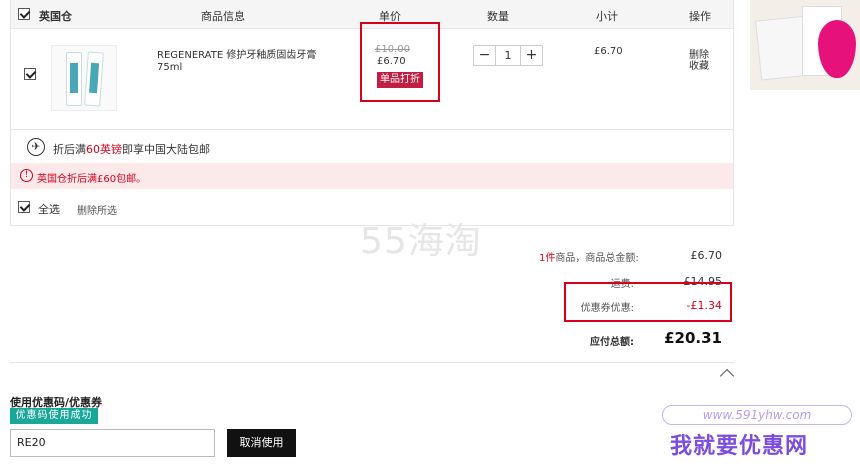 Image resolution: width=860 pixels, height=468 pixels. I want to click on grand-total-label: 应付总额:, so click(612, 342).